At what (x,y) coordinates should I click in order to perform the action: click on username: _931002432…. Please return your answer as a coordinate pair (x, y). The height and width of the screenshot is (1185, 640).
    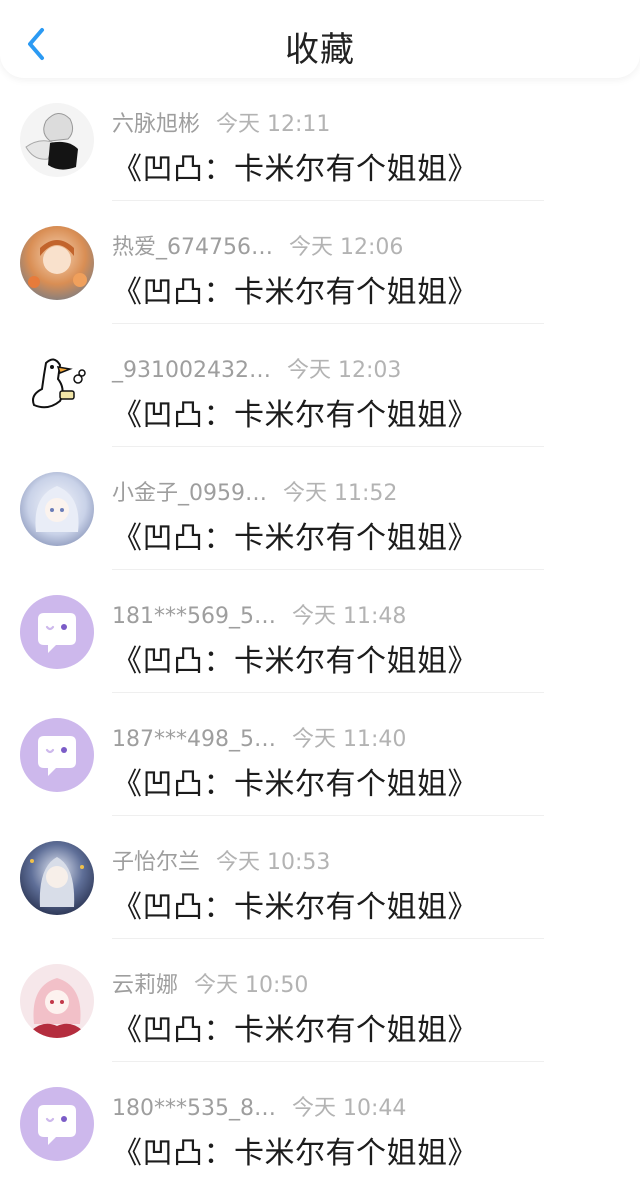
    Looking at the image, I should click on (191, 370).